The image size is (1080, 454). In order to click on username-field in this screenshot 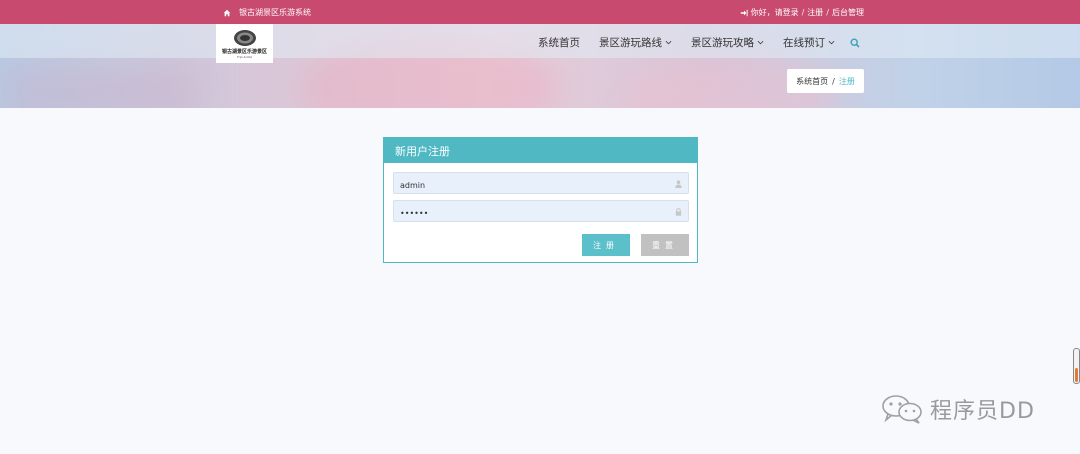, I will do `click(541, 184)`.